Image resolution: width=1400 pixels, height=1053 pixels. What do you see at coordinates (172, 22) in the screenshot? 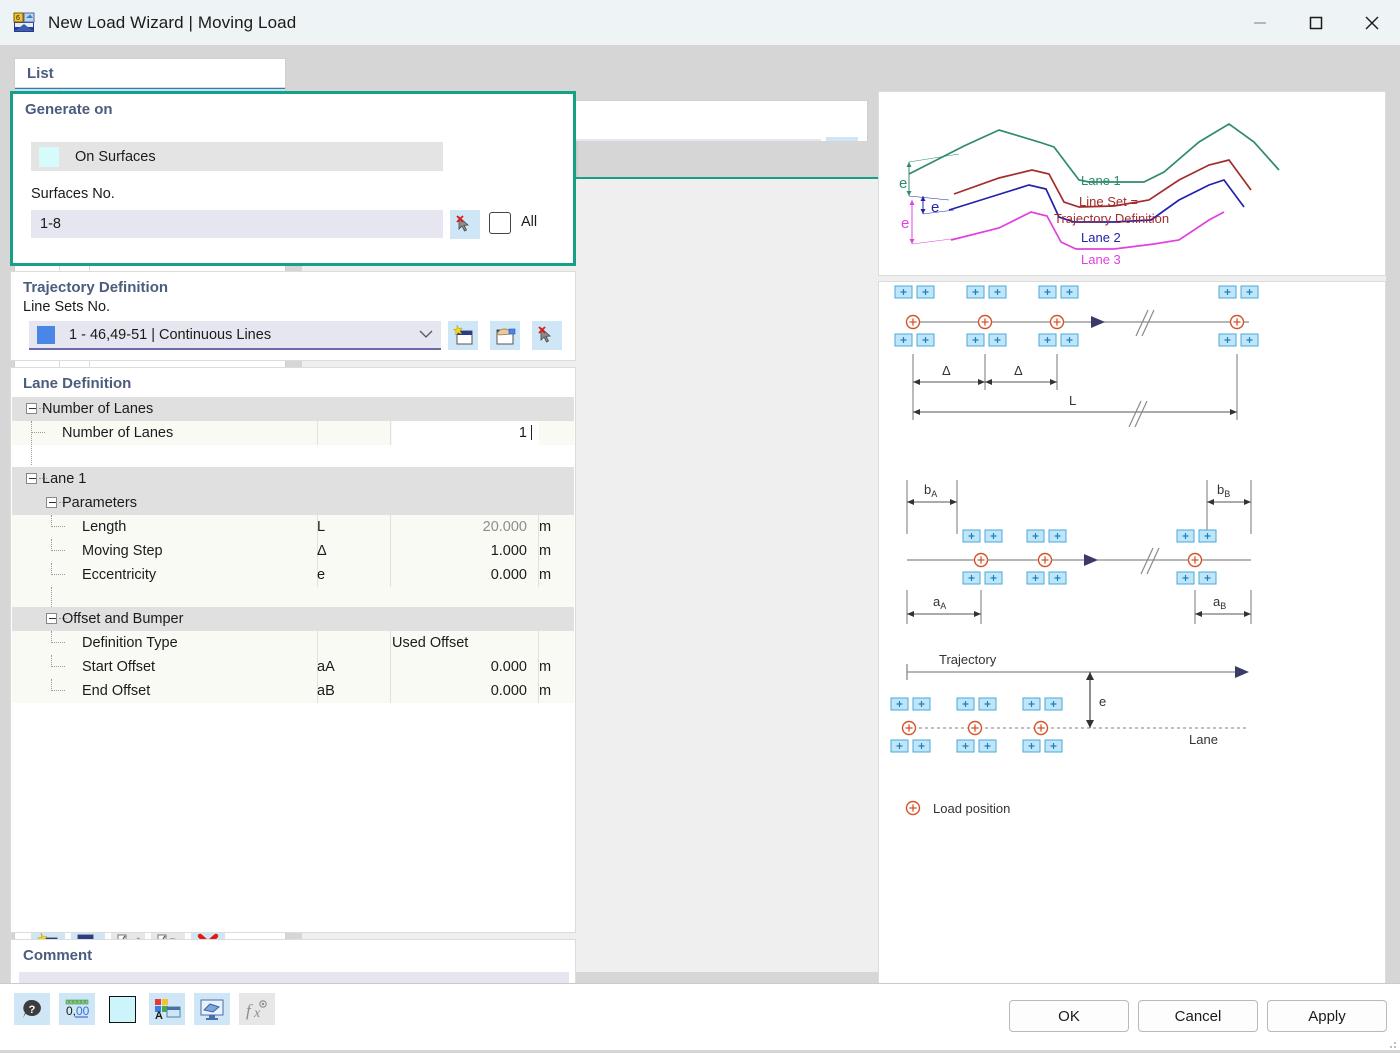
I see `window-title: New Load Wizard | Moving Load` at bounding box center [172, 22].